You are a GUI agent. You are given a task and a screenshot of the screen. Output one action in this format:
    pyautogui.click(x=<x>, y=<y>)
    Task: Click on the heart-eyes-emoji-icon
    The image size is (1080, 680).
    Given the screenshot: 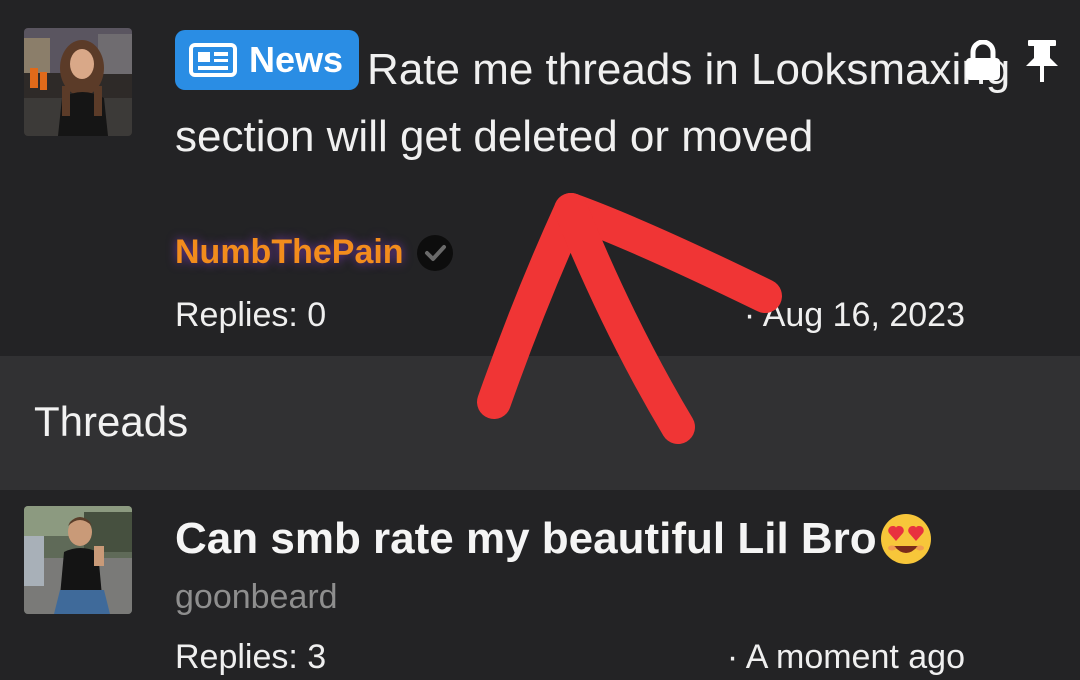 What is the action you would take?
    pyautogui.click(x=906, y=539)
    